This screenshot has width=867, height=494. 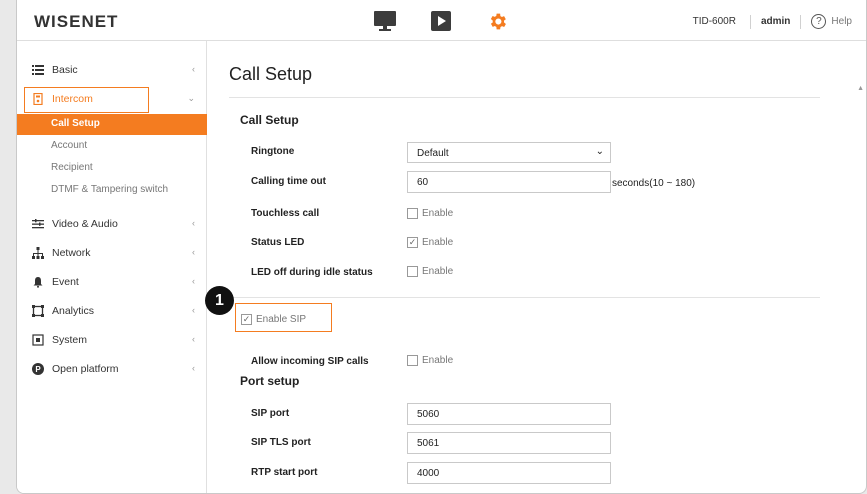 What do you see at coordinates (310, 361) in the screenshot?
I see `allow-incoming-label: Allow incoming SIP calls` at bounding box center [310, 361].